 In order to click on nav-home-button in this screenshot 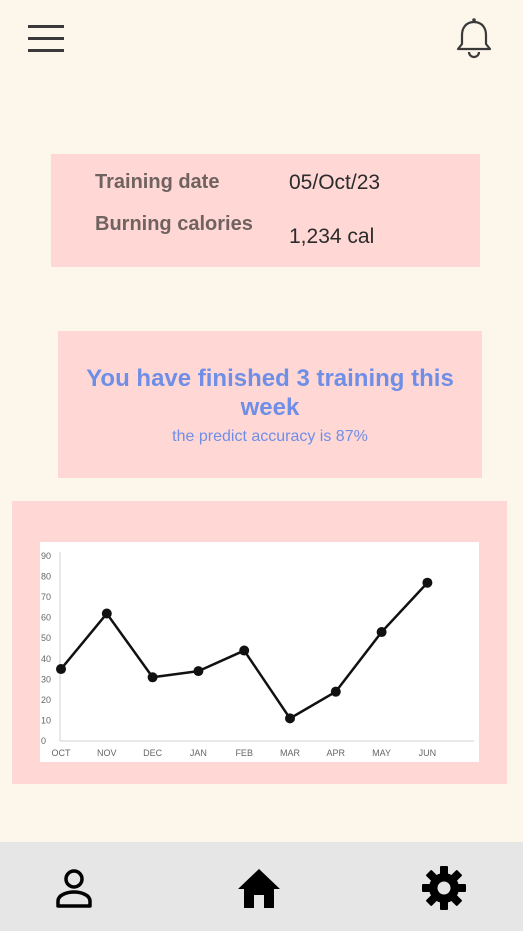, I will do `click(259, 888)`.